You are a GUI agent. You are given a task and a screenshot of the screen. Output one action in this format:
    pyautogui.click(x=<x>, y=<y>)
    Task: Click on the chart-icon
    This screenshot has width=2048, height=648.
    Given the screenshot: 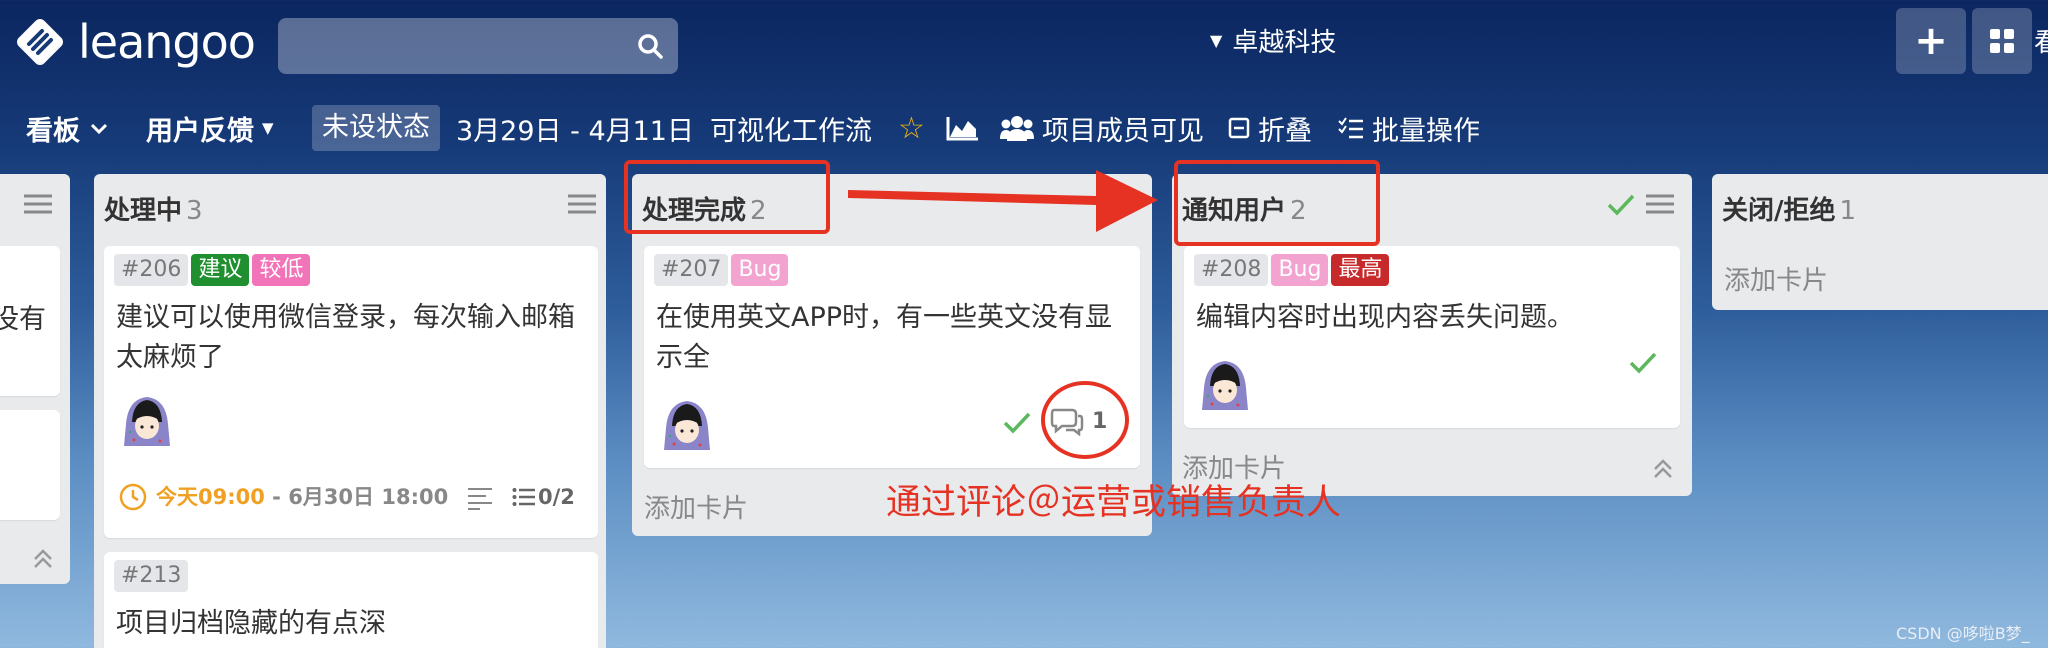 What is the action you would take?
    pyautogui.click(x=962, y=129)
    